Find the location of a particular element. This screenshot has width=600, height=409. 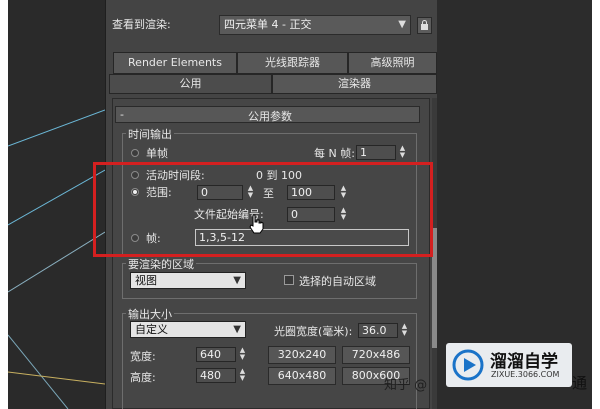

rollout-header: - 公用参数 is located at coordinates (267, 114).